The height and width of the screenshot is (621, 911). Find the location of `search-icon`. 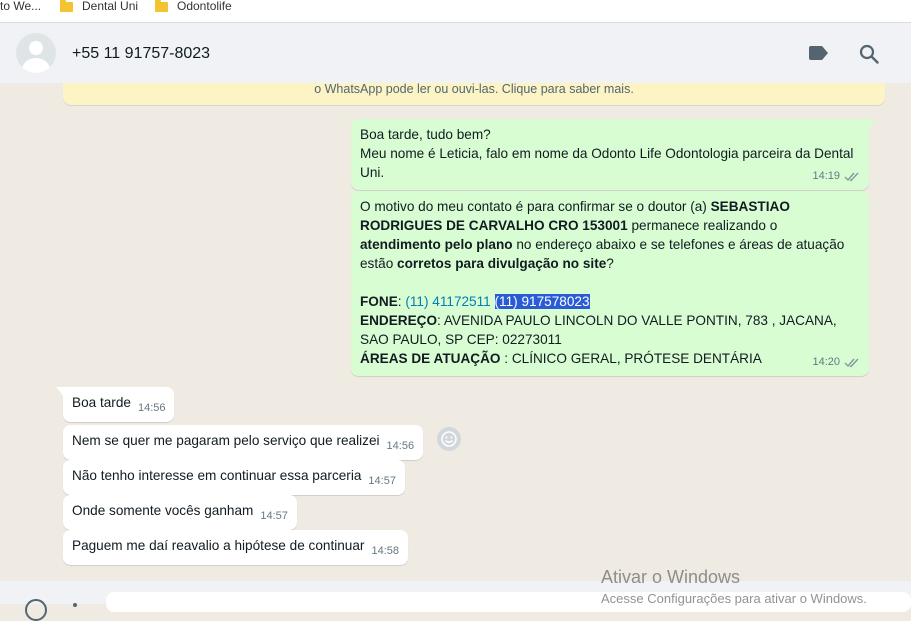

search-icon is located at coordinates (869, 54).